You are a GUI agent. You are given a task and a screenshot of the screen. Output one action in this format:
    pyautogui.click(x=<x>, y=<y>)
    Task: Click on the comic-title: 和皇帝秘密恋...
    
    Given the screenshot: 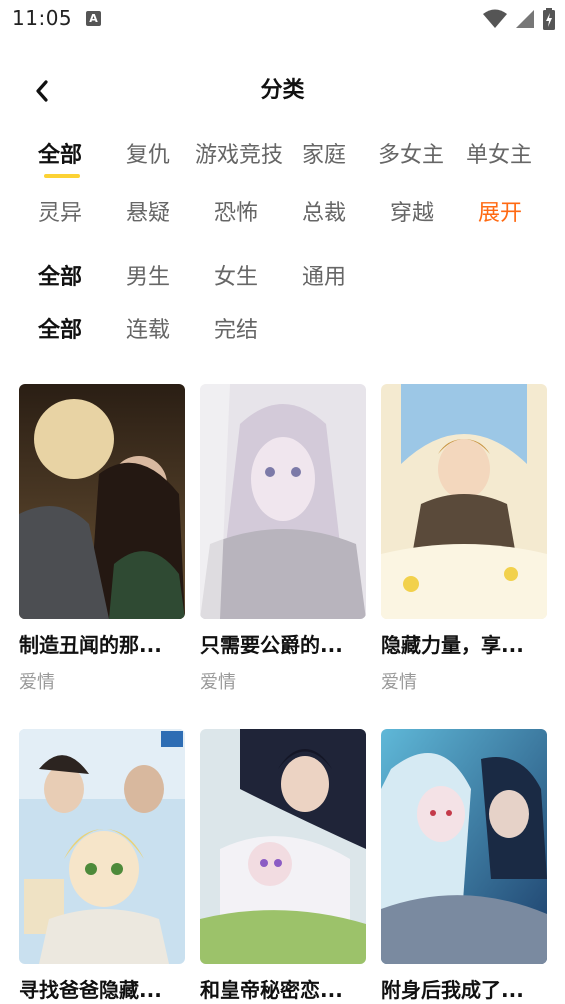 What is the action you would take?
    pyautogui.click(x=271, y=990)
    